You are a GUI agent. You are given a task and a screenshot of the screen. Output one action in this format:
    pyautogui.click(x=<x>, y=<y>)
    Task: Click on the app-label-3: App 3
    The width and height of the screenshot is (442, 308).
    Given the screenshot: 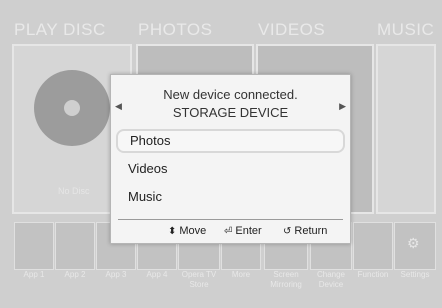 What is the action you would take?
    pyautogui.click(x=116, y=274)
    